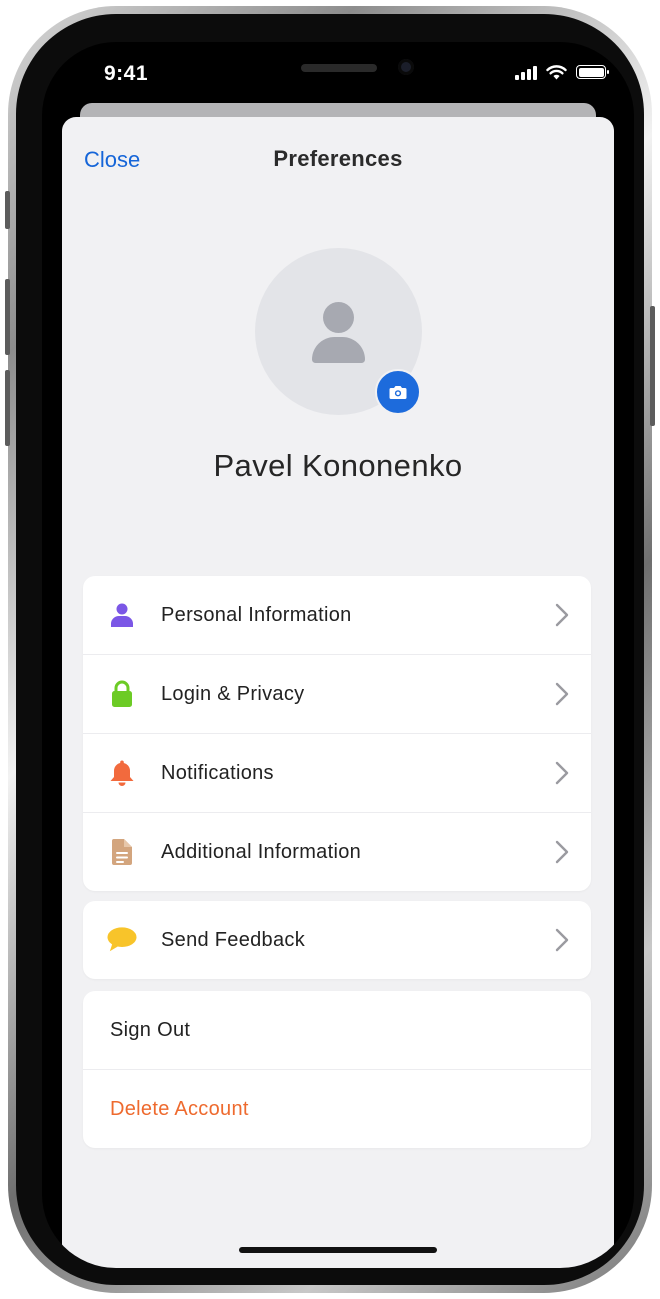 This screenshot has width=660, height=1299. I want to click on edit-photo-button, so click(398, 392).